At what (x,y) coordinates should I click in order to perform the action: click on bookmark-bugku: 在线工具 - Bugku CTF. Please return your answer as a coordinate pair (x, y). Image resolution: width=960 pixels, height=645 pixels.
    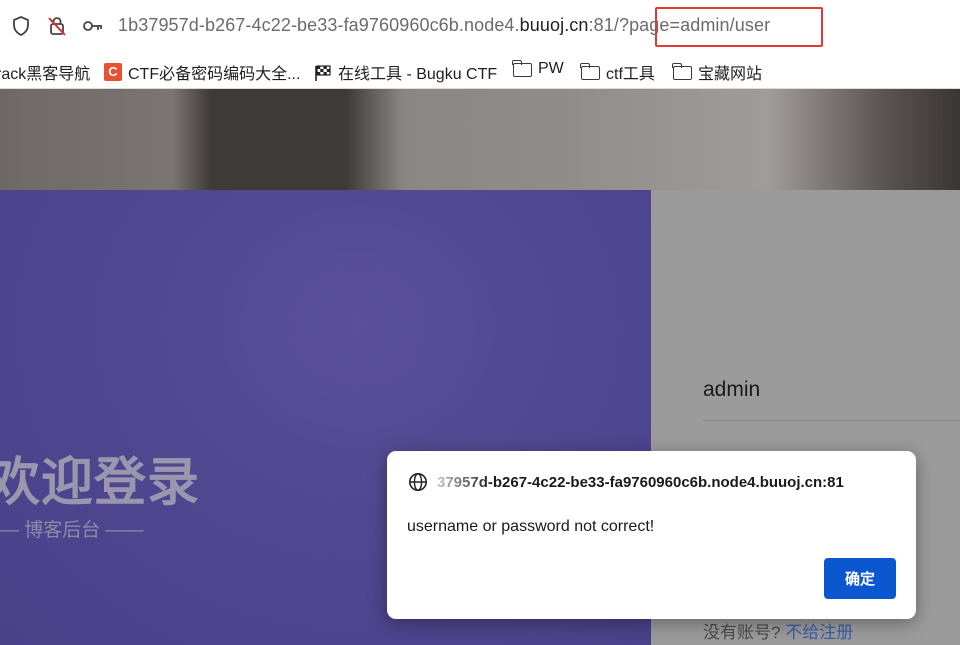
    Looking at the image, I should click on (405, 72).